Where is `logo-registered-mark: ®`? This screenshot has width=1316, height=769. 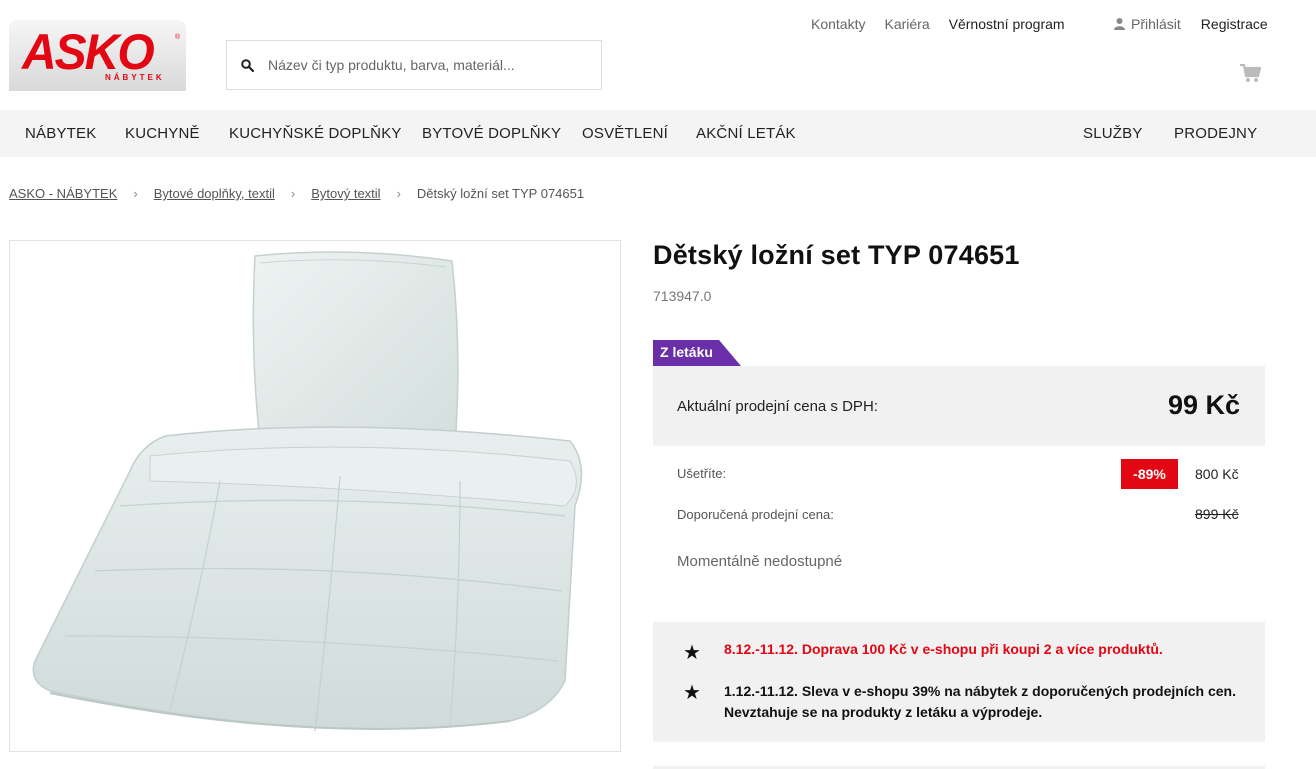
logo-registered-mark: ® is located at coordinates (178, 37).